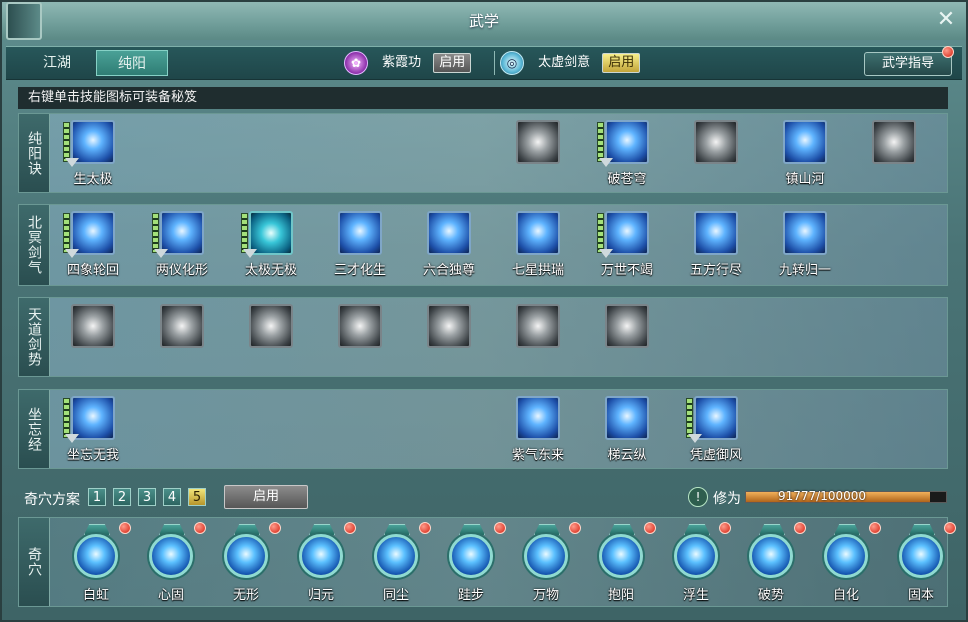  I want to click on qixue-item: 万物, so click(546, 563).